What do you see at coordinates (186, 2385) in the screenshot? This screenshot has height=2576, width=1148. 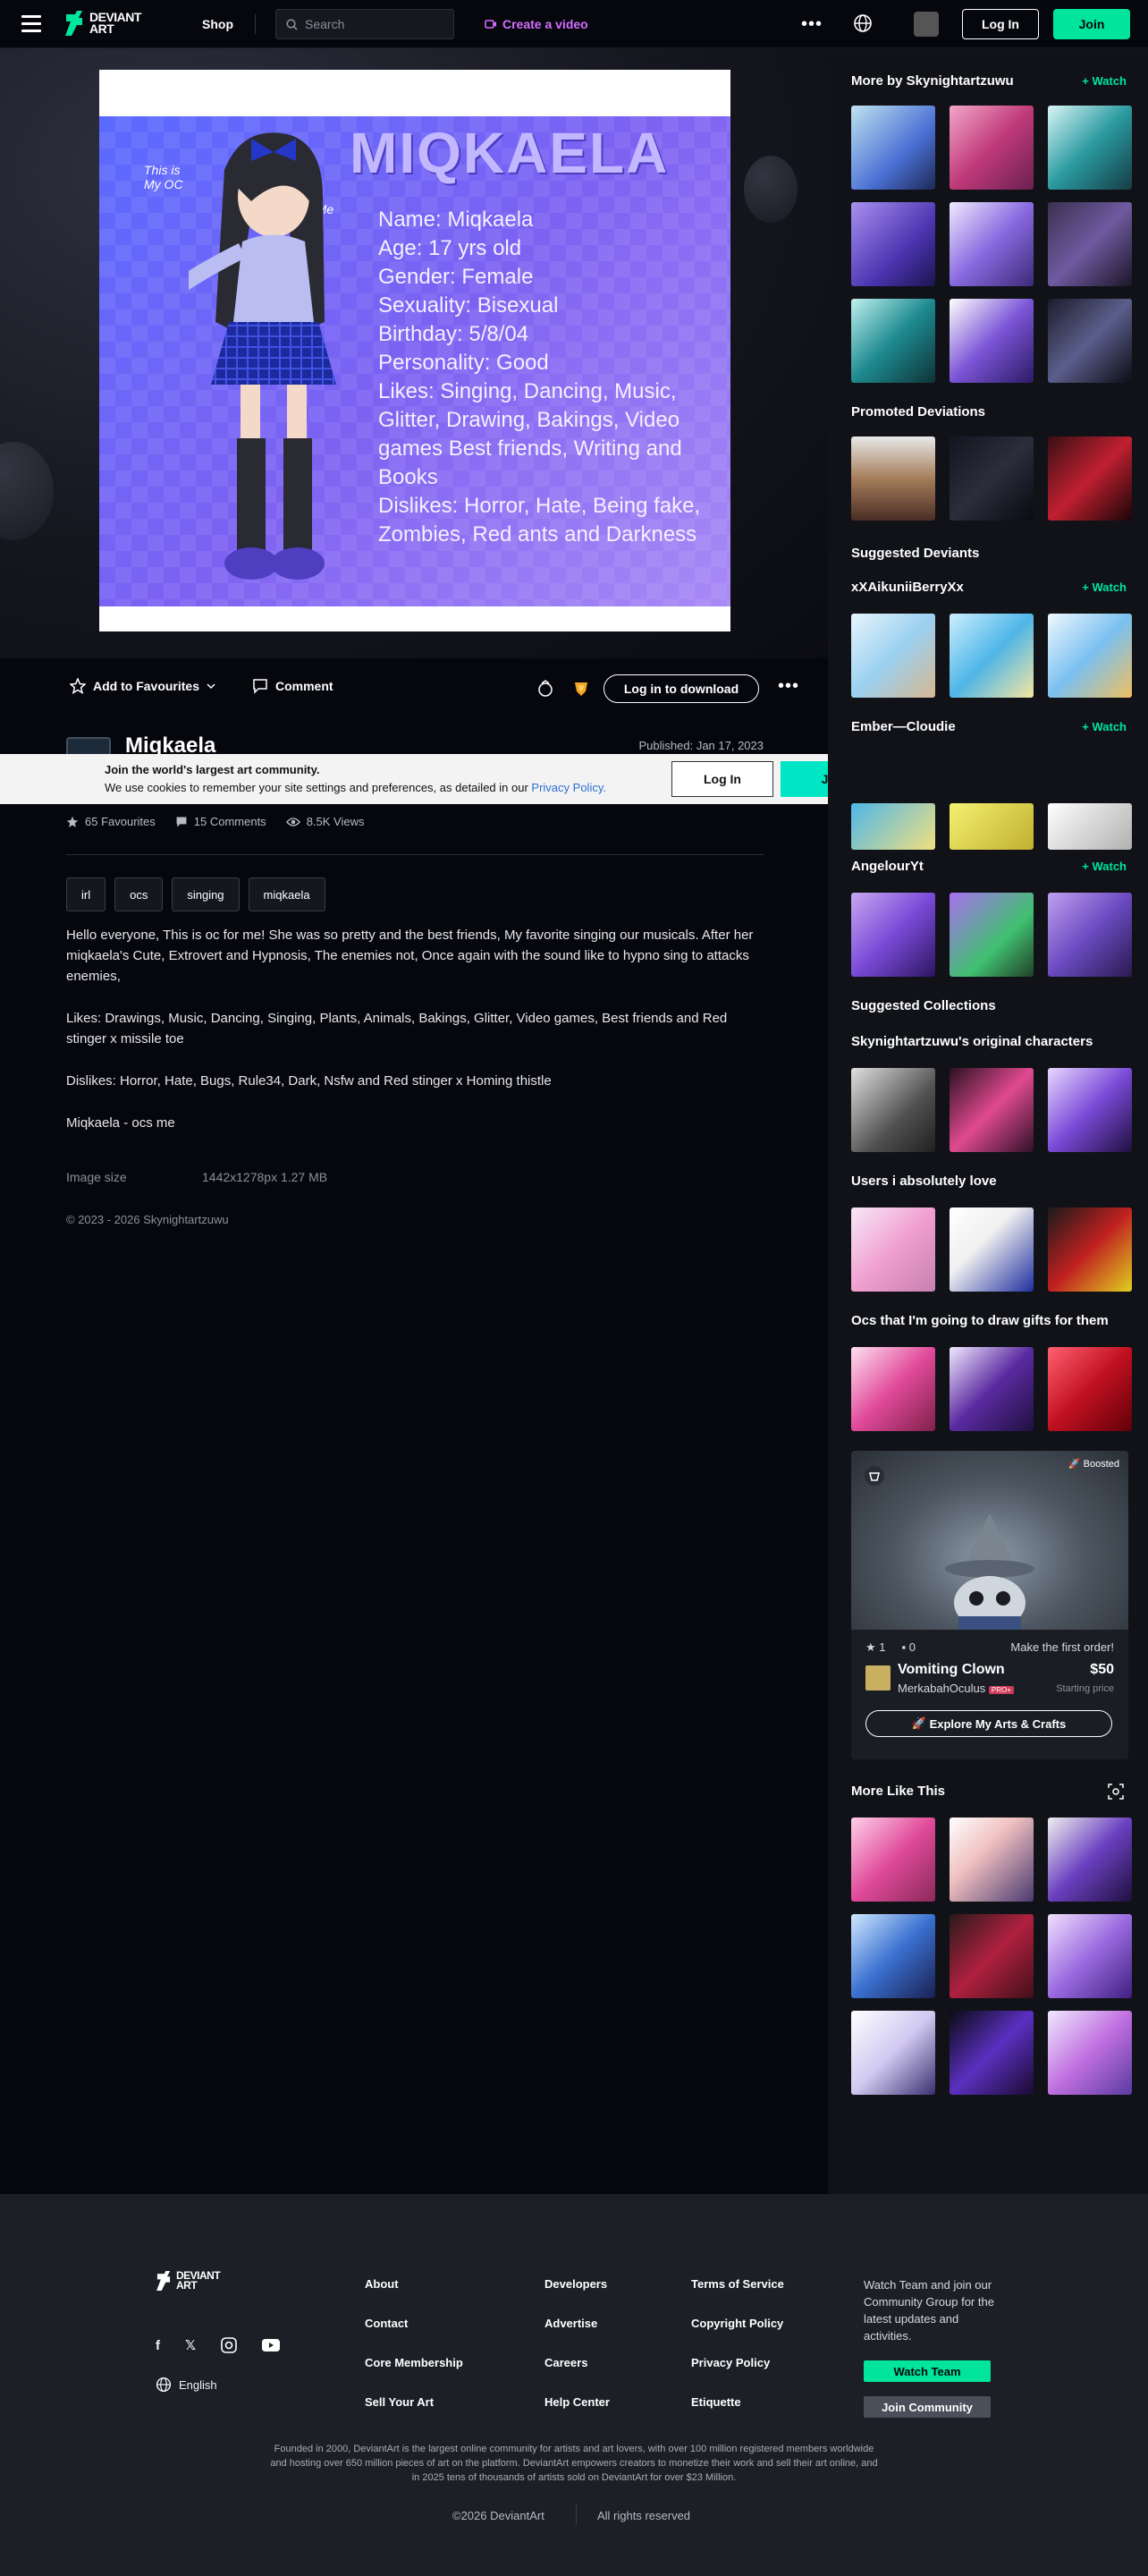 I see `language-selector: English` at bounding box center [186, 2385].